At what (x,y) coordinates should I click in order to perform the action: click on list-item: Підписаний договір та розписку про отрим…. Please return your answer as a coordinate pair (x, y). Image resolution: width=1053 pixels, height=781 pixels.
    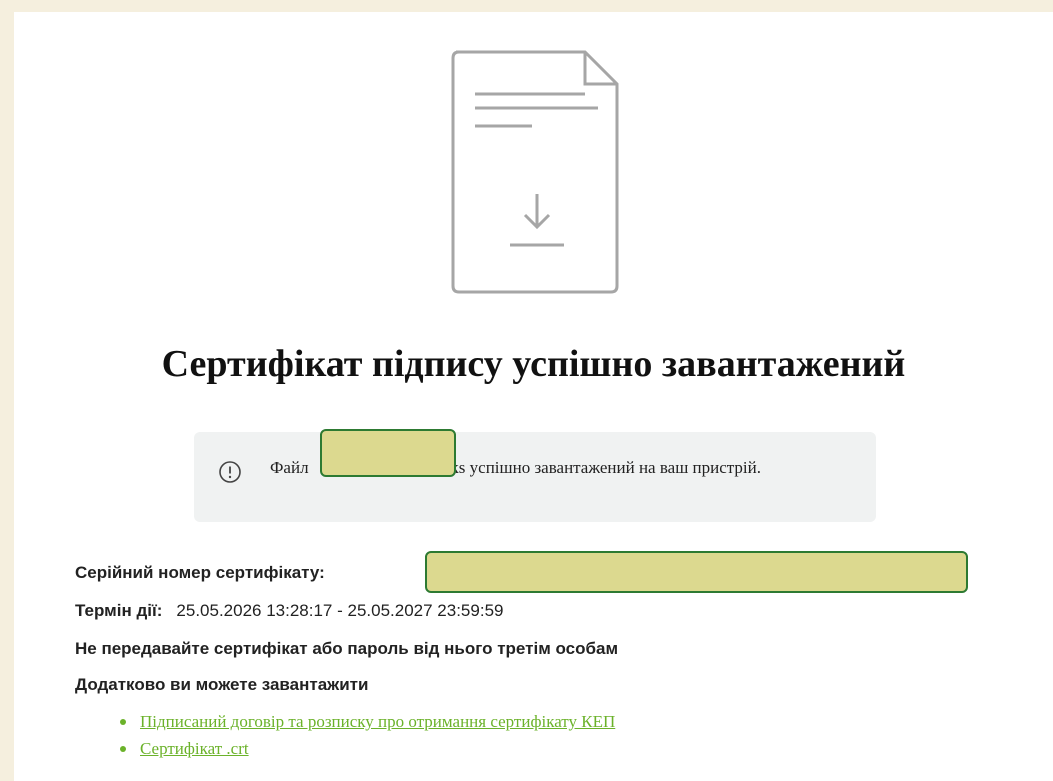
    Looking at the image, I should click on (366, 721).